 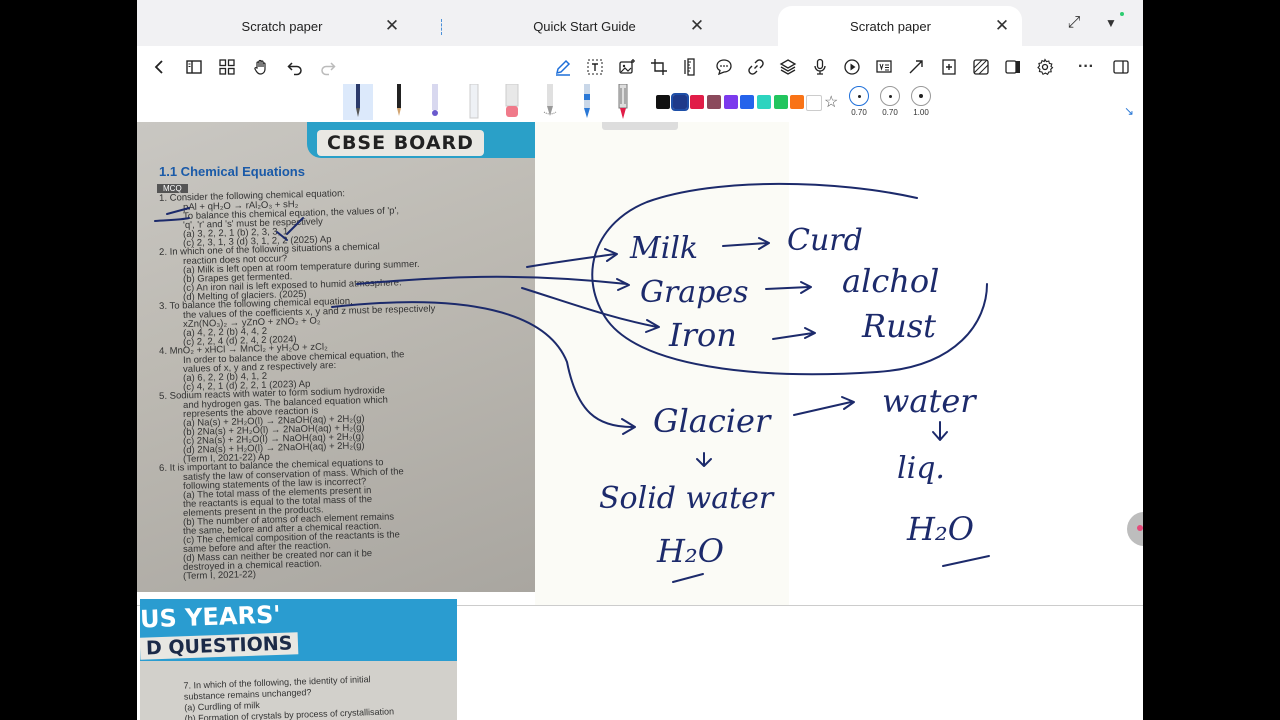 What do you see at coordinates (435, 102) in the screenshot?
I see `marker-tool` at bounding box center [435, 102].